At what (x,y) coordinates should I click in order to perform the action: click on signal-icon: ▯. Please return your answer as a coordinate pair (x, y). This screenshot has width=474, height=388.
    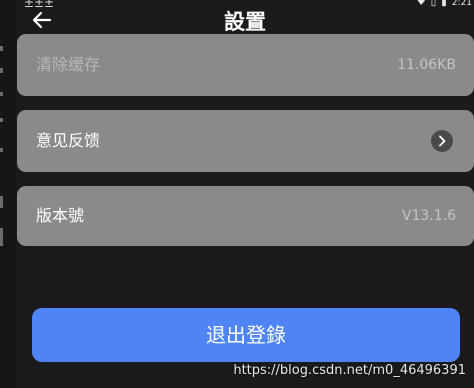
    Looking at the image, I should click on (433, 4).